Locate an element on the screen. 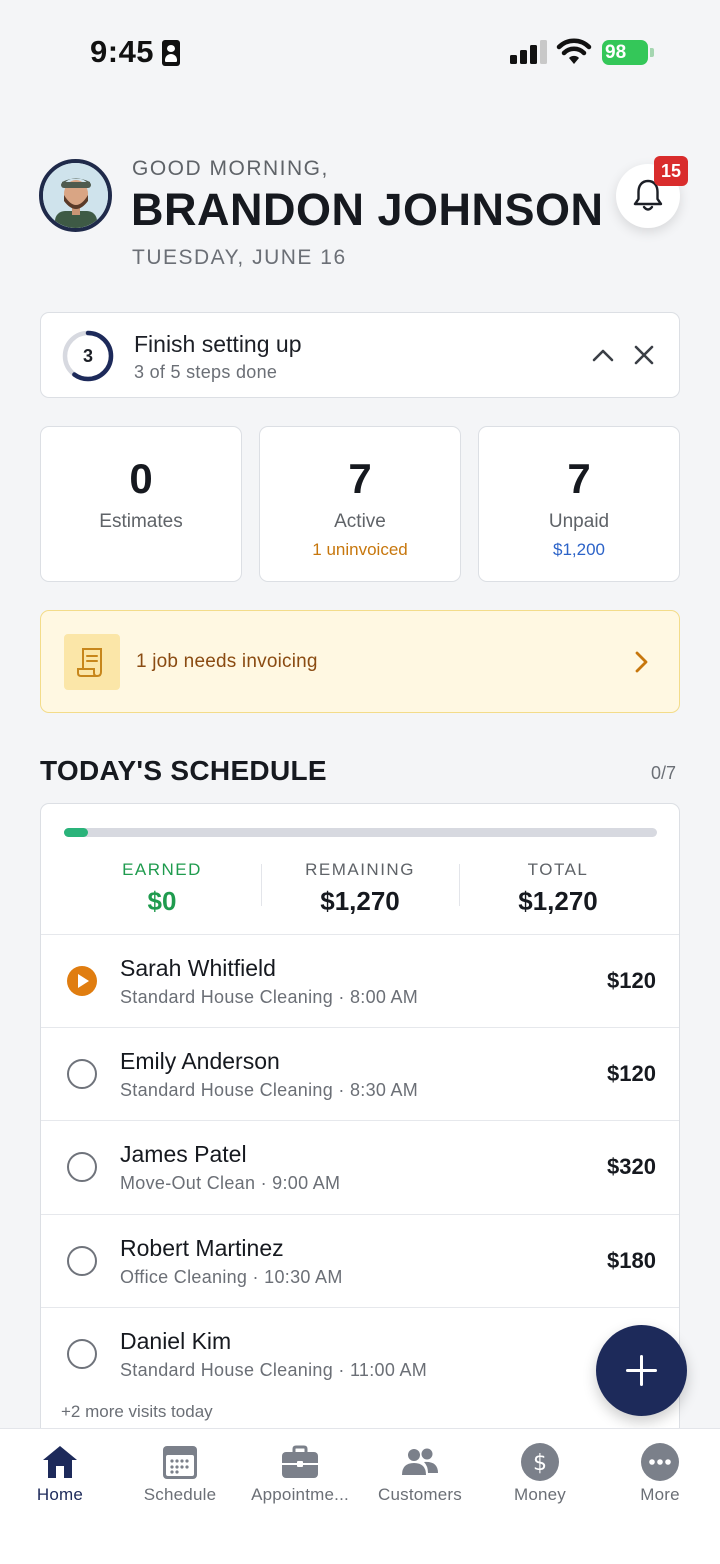  summary-earned-value: $0 is located at coordinates (162, 901).